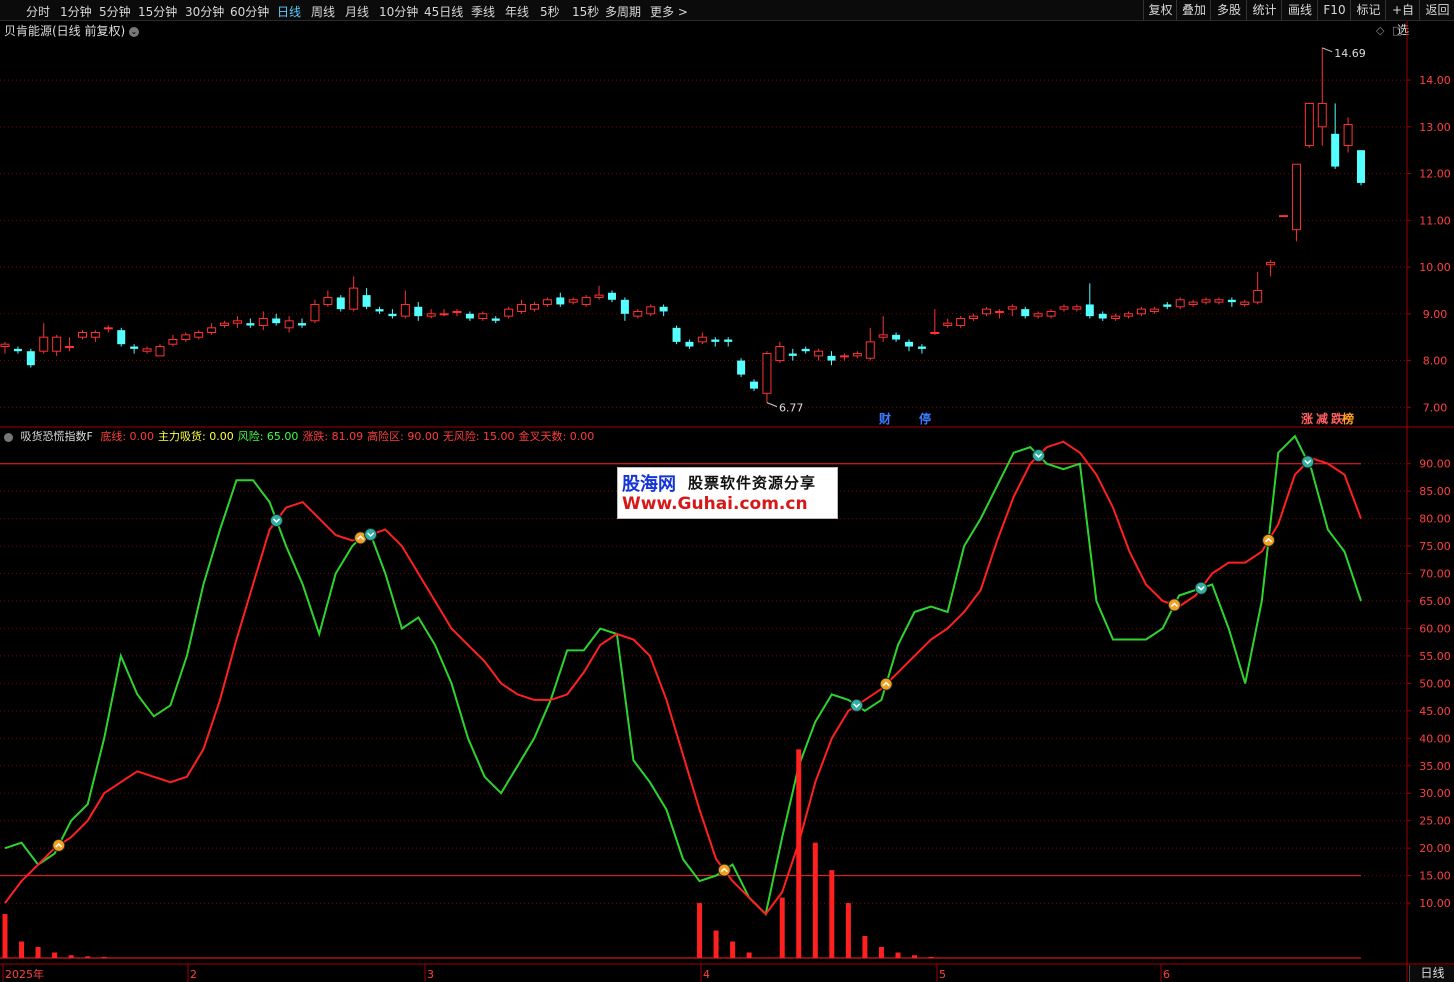 The image size is (1454, 982). What do you see at coordinates (925, 418) in the screenshot?
I see `event-marker: 停` at bounding box center [925, 418].